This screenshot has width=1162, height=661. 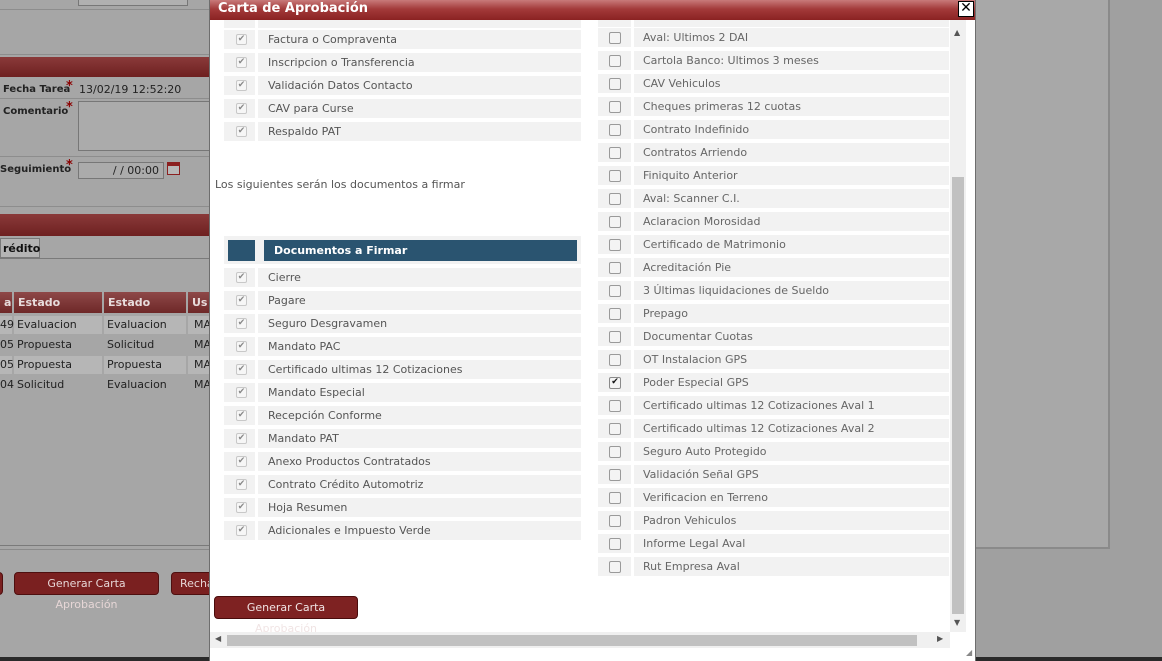 What do you see at coordinates (1, 583) in the screenshot?
I see `background-button-partial` at bounding box center [1, 583].